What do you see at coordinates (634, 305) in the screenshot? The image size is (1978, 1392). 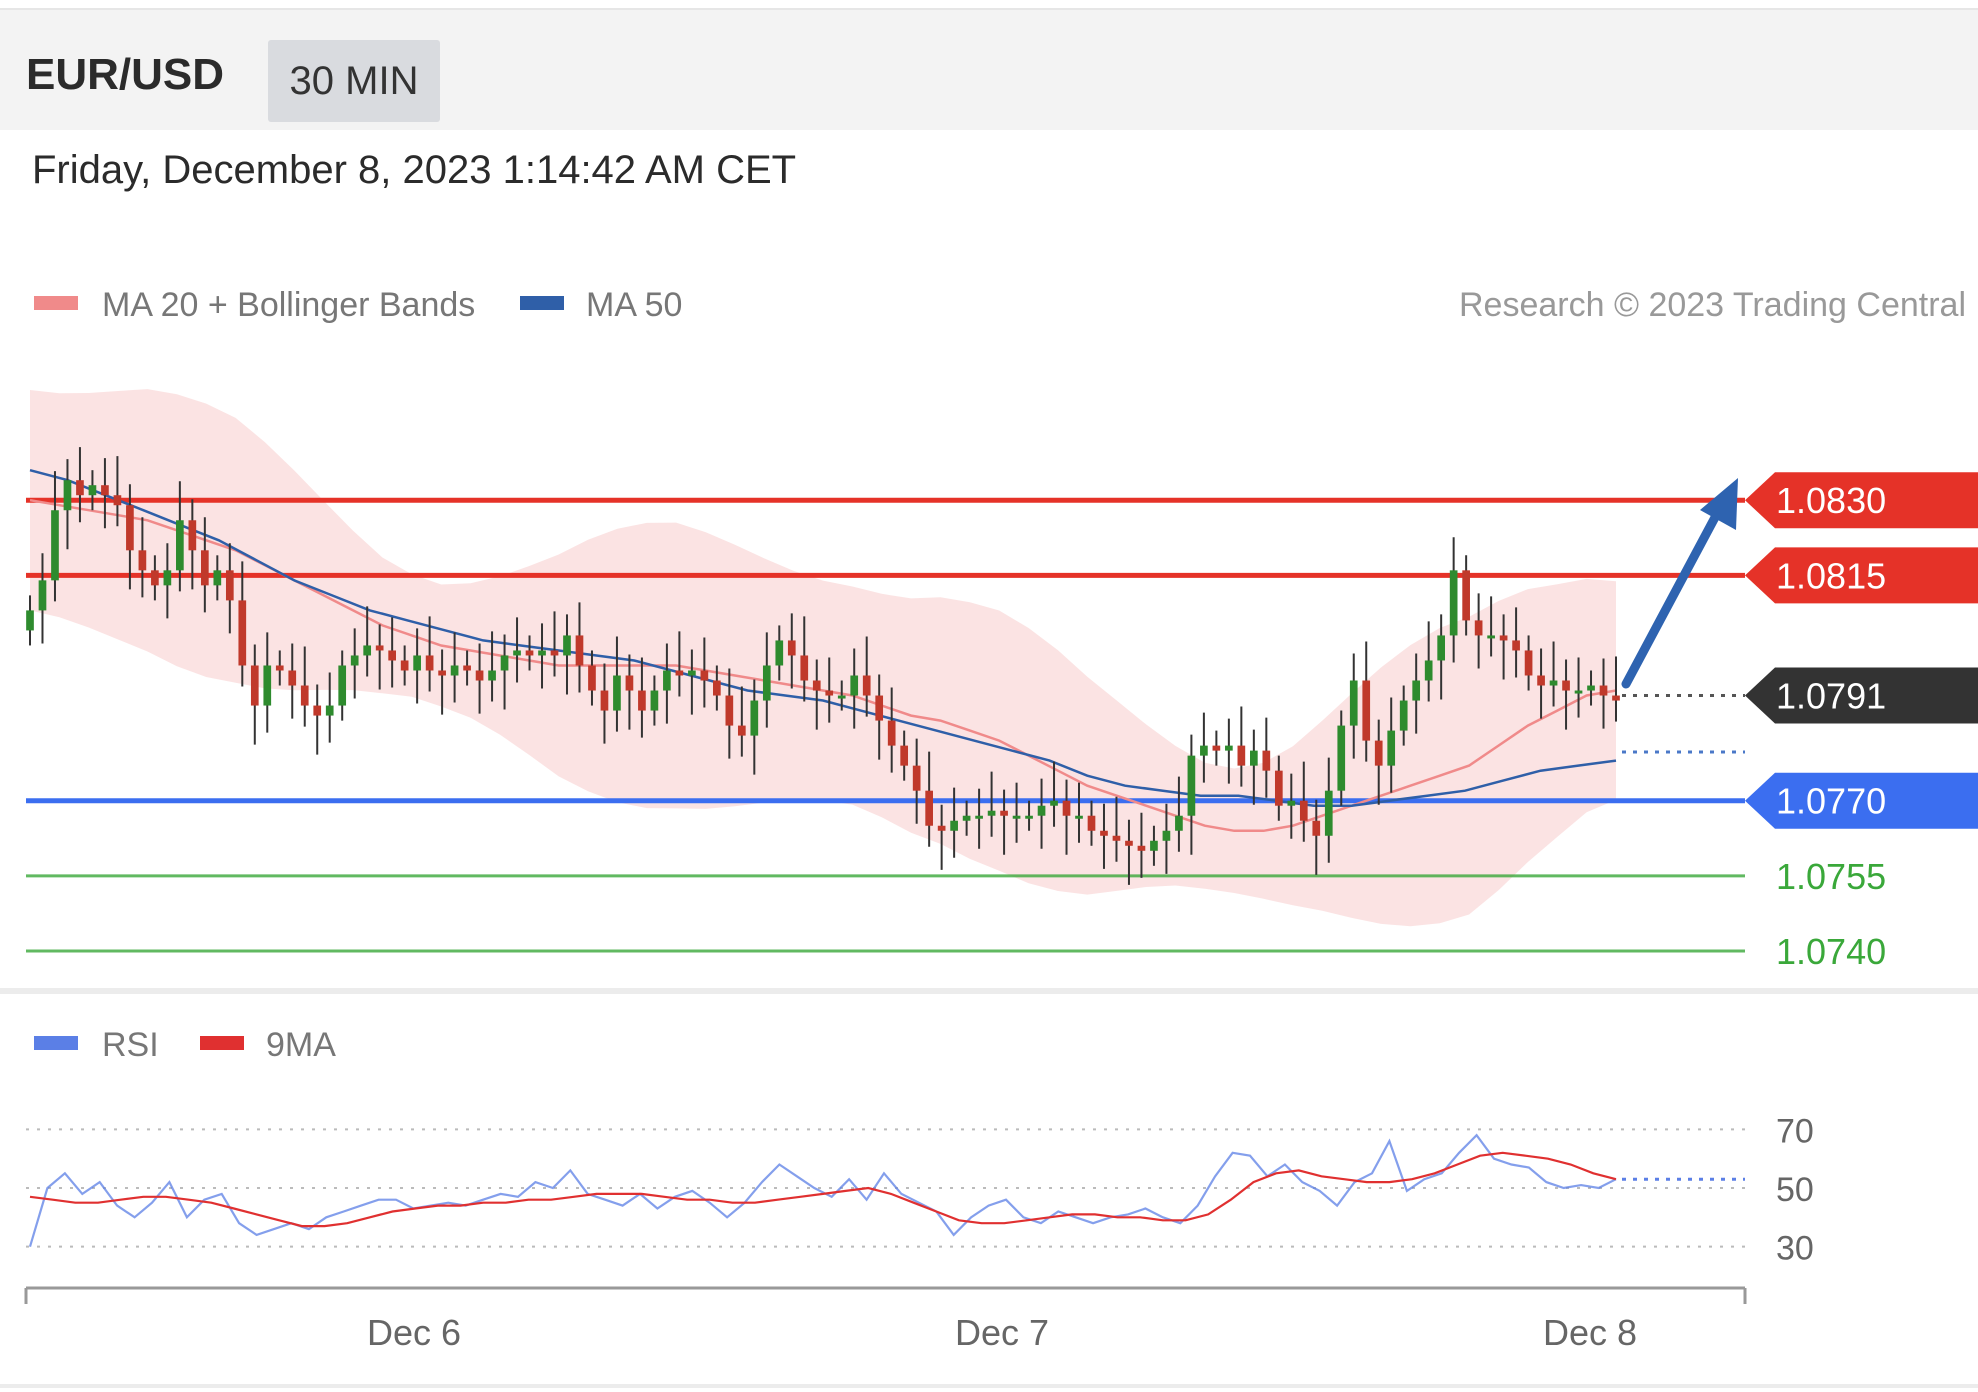 I see `ma50-legend-label: MA 50` at bounding box center [634, 305].